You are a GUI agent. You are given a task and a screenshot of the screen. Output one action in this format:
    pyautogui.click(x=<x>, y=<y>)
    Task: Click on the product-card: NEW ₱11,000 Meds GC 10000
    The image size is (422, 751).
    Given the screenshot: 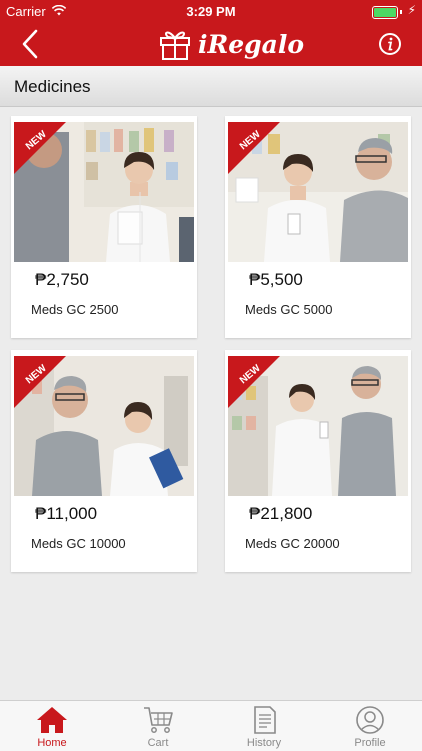 What is the action you would take?
    pyautogui.click(x=104, y=461)
    